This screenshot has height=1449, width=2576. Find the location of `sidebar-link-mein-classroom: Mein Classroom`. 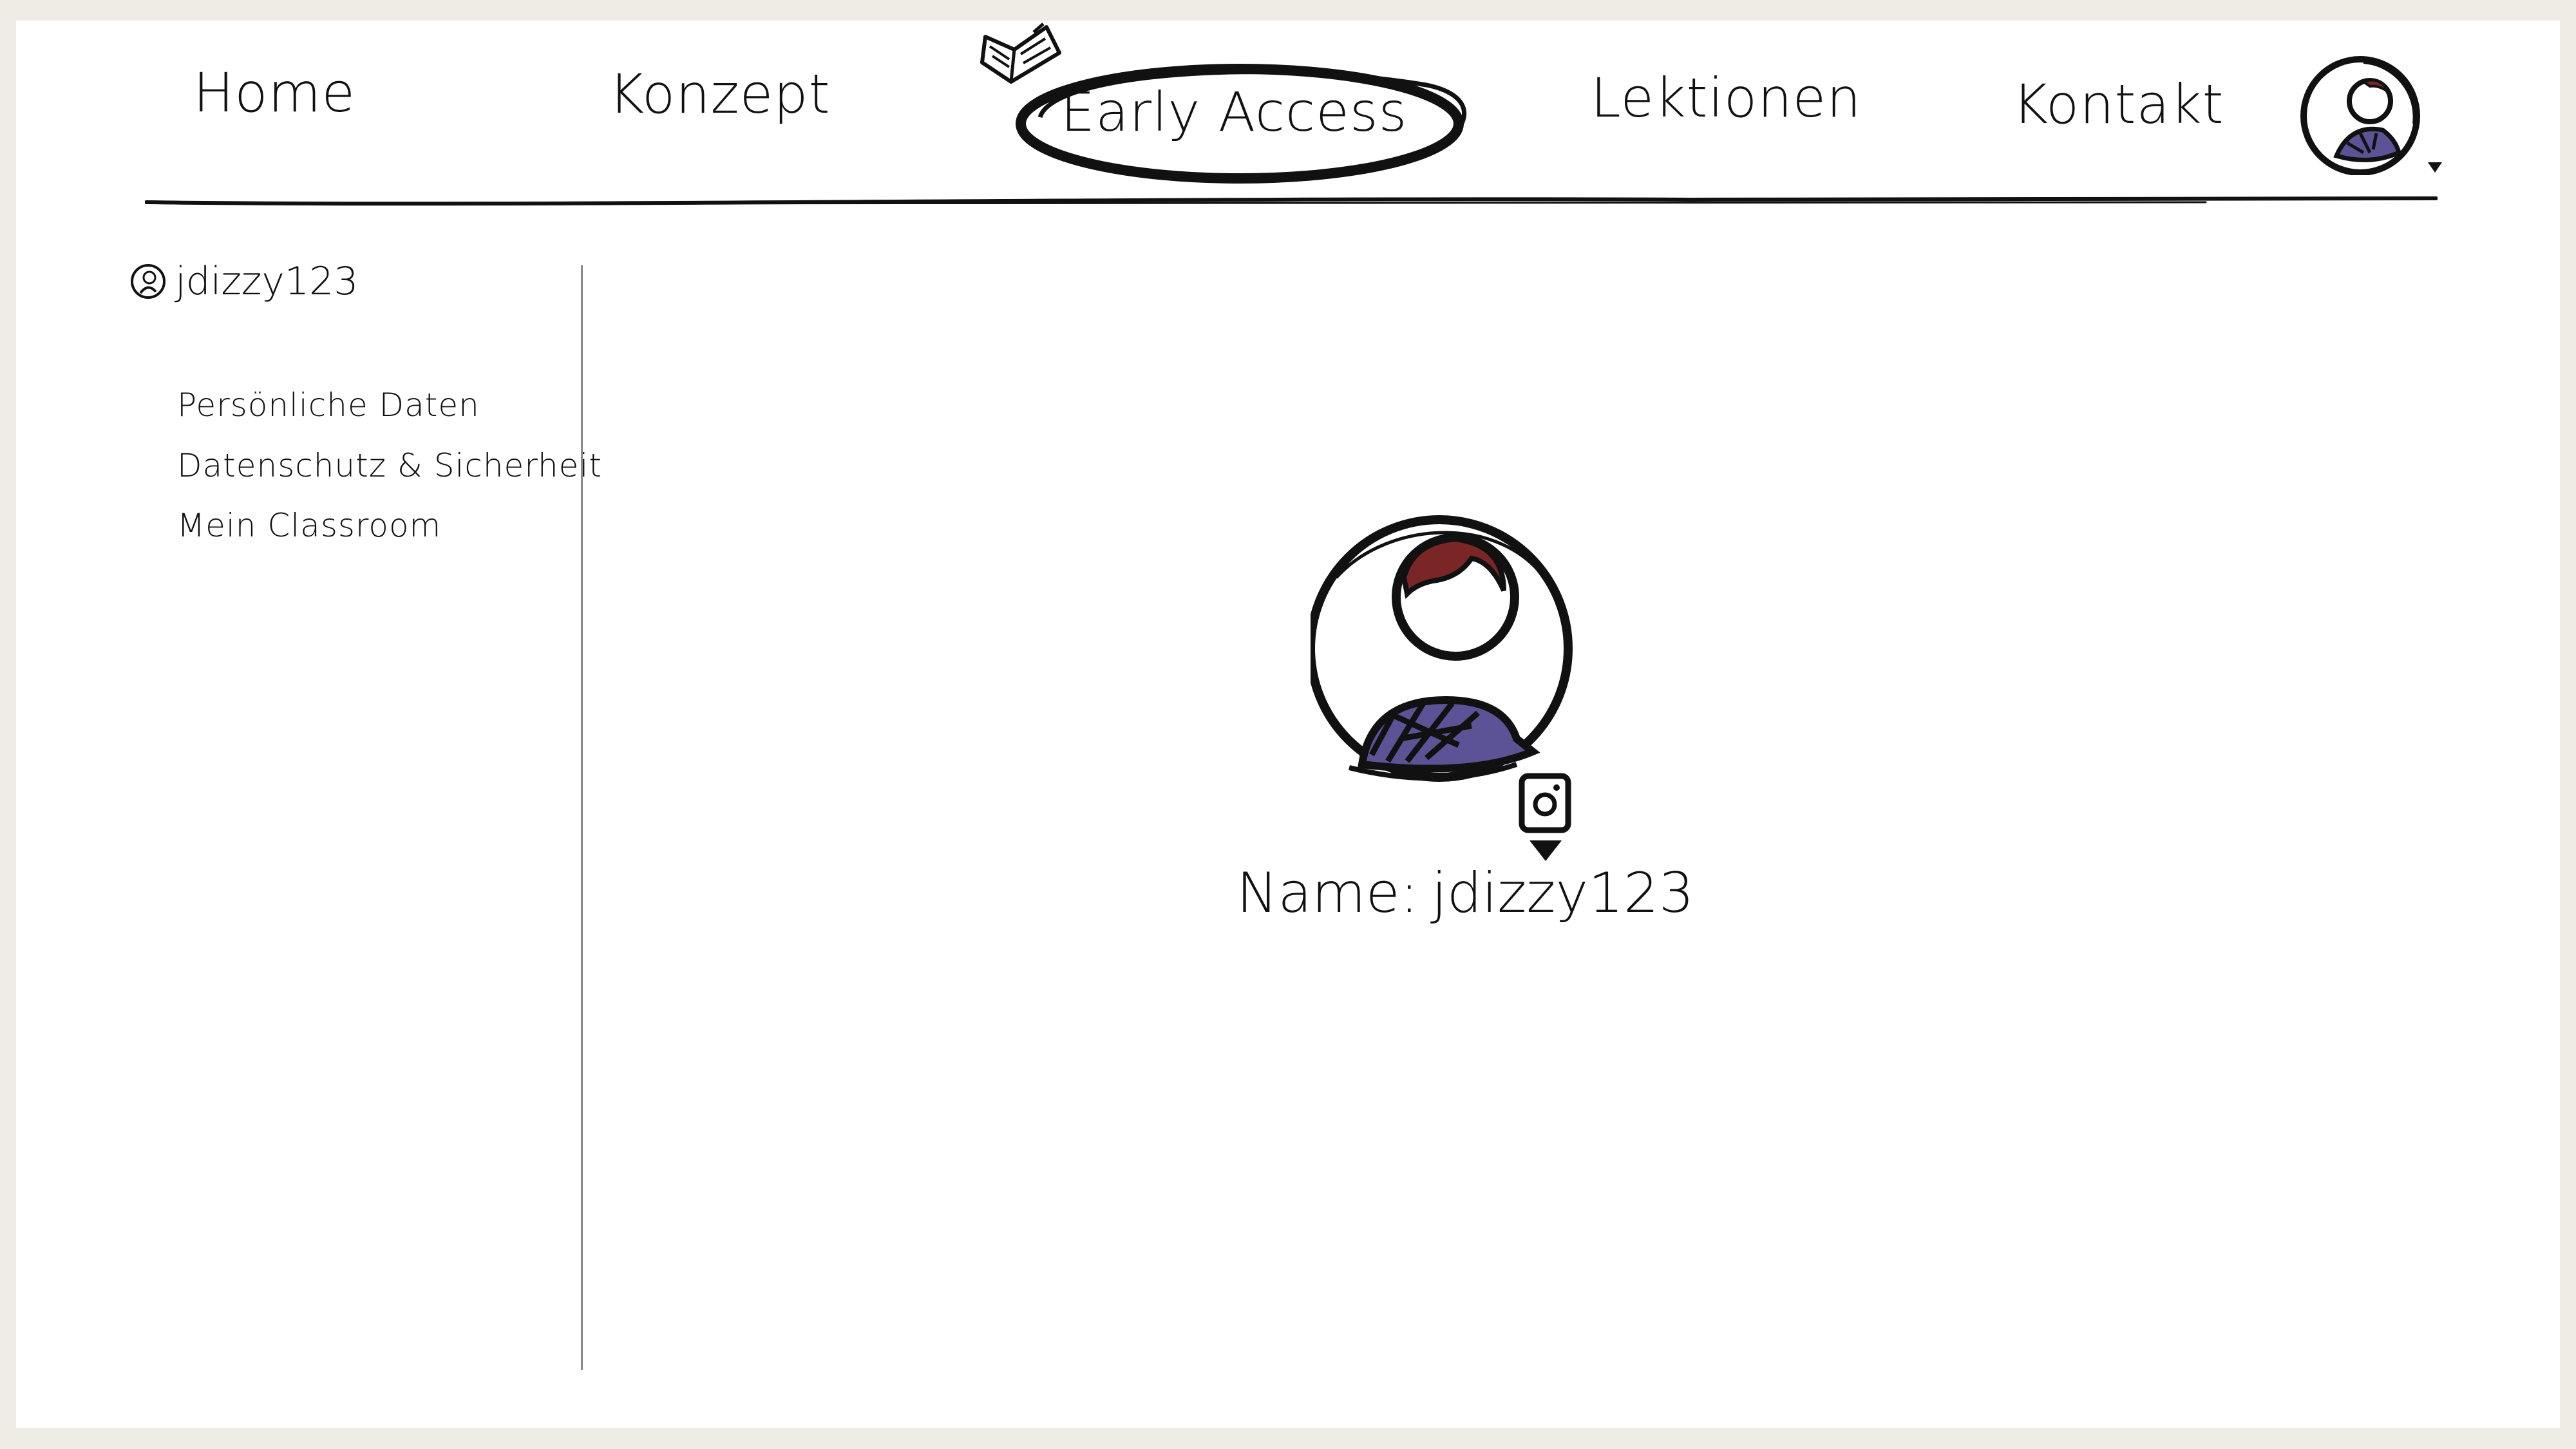

sidebar-link-mein-classroom: Mein Classroom is located at coordinates (309, 525).